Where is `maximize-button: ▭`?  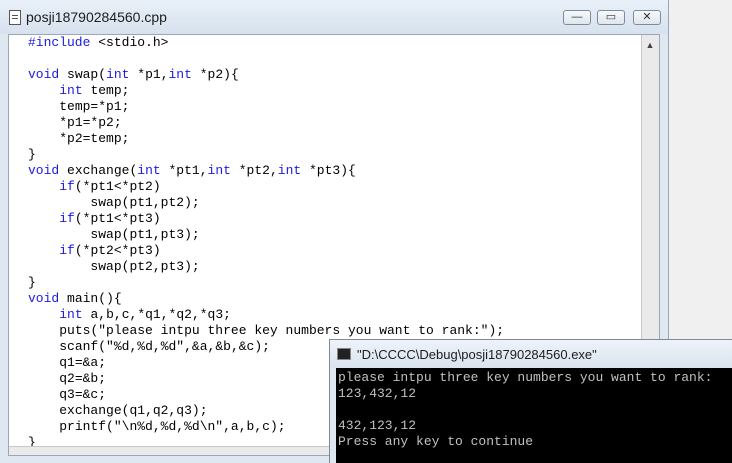
maximize-button: ▭ is located at coordinates (611, 17).